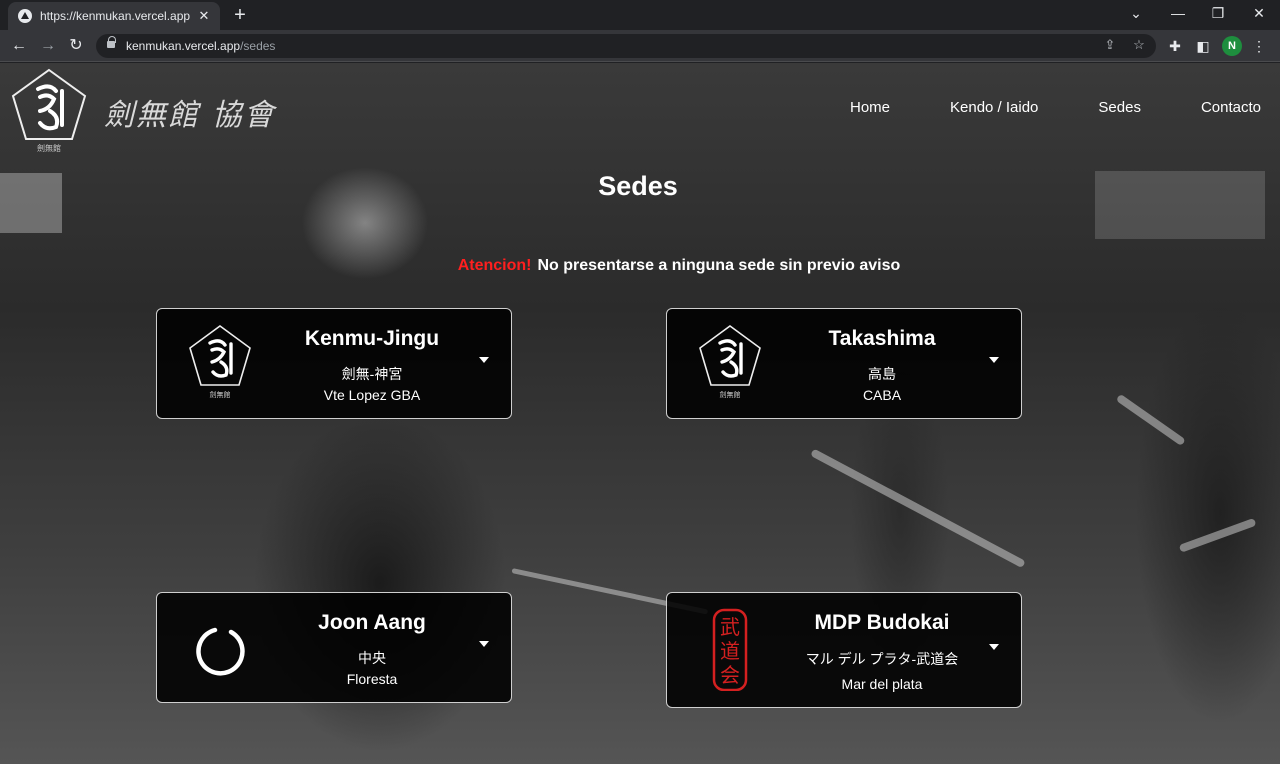  I want to click on minimize-icon: —, so click(1178, 13).